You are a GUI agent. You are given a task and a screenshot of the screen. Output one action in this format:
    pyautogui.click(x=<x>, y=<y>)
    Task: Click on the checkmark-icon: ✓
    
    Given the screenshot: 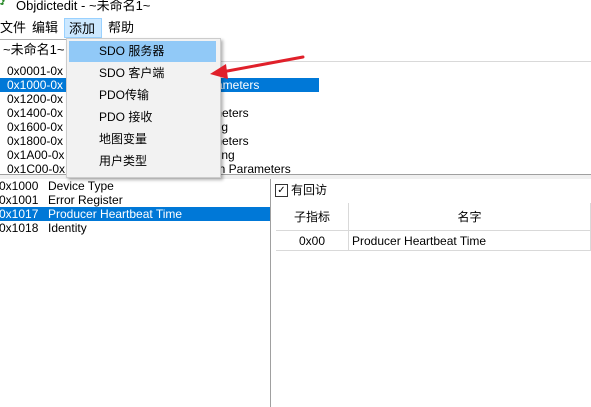 What is the action you would take?
    pyautogui.click(x=281, y=190)
    